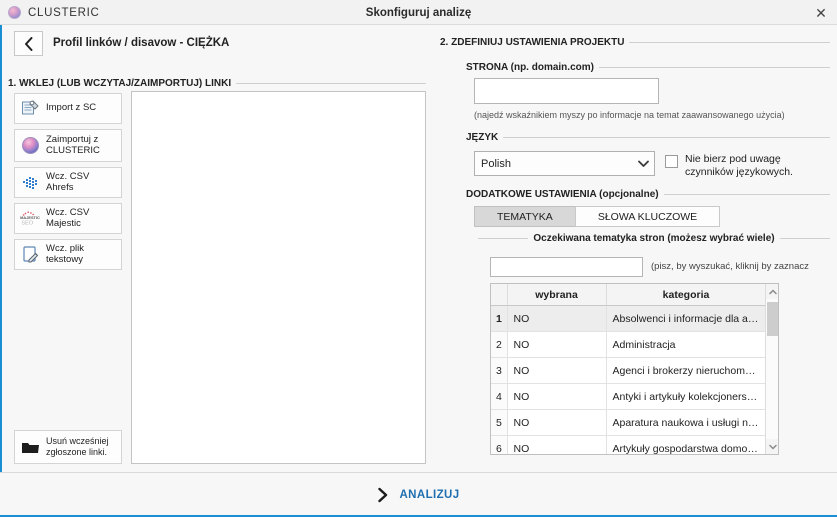  What do you see at coordinates (64, 12) in the screenshot?
I see `app-brand-label: CLUSTERIC` at bounding box center [64, 12].